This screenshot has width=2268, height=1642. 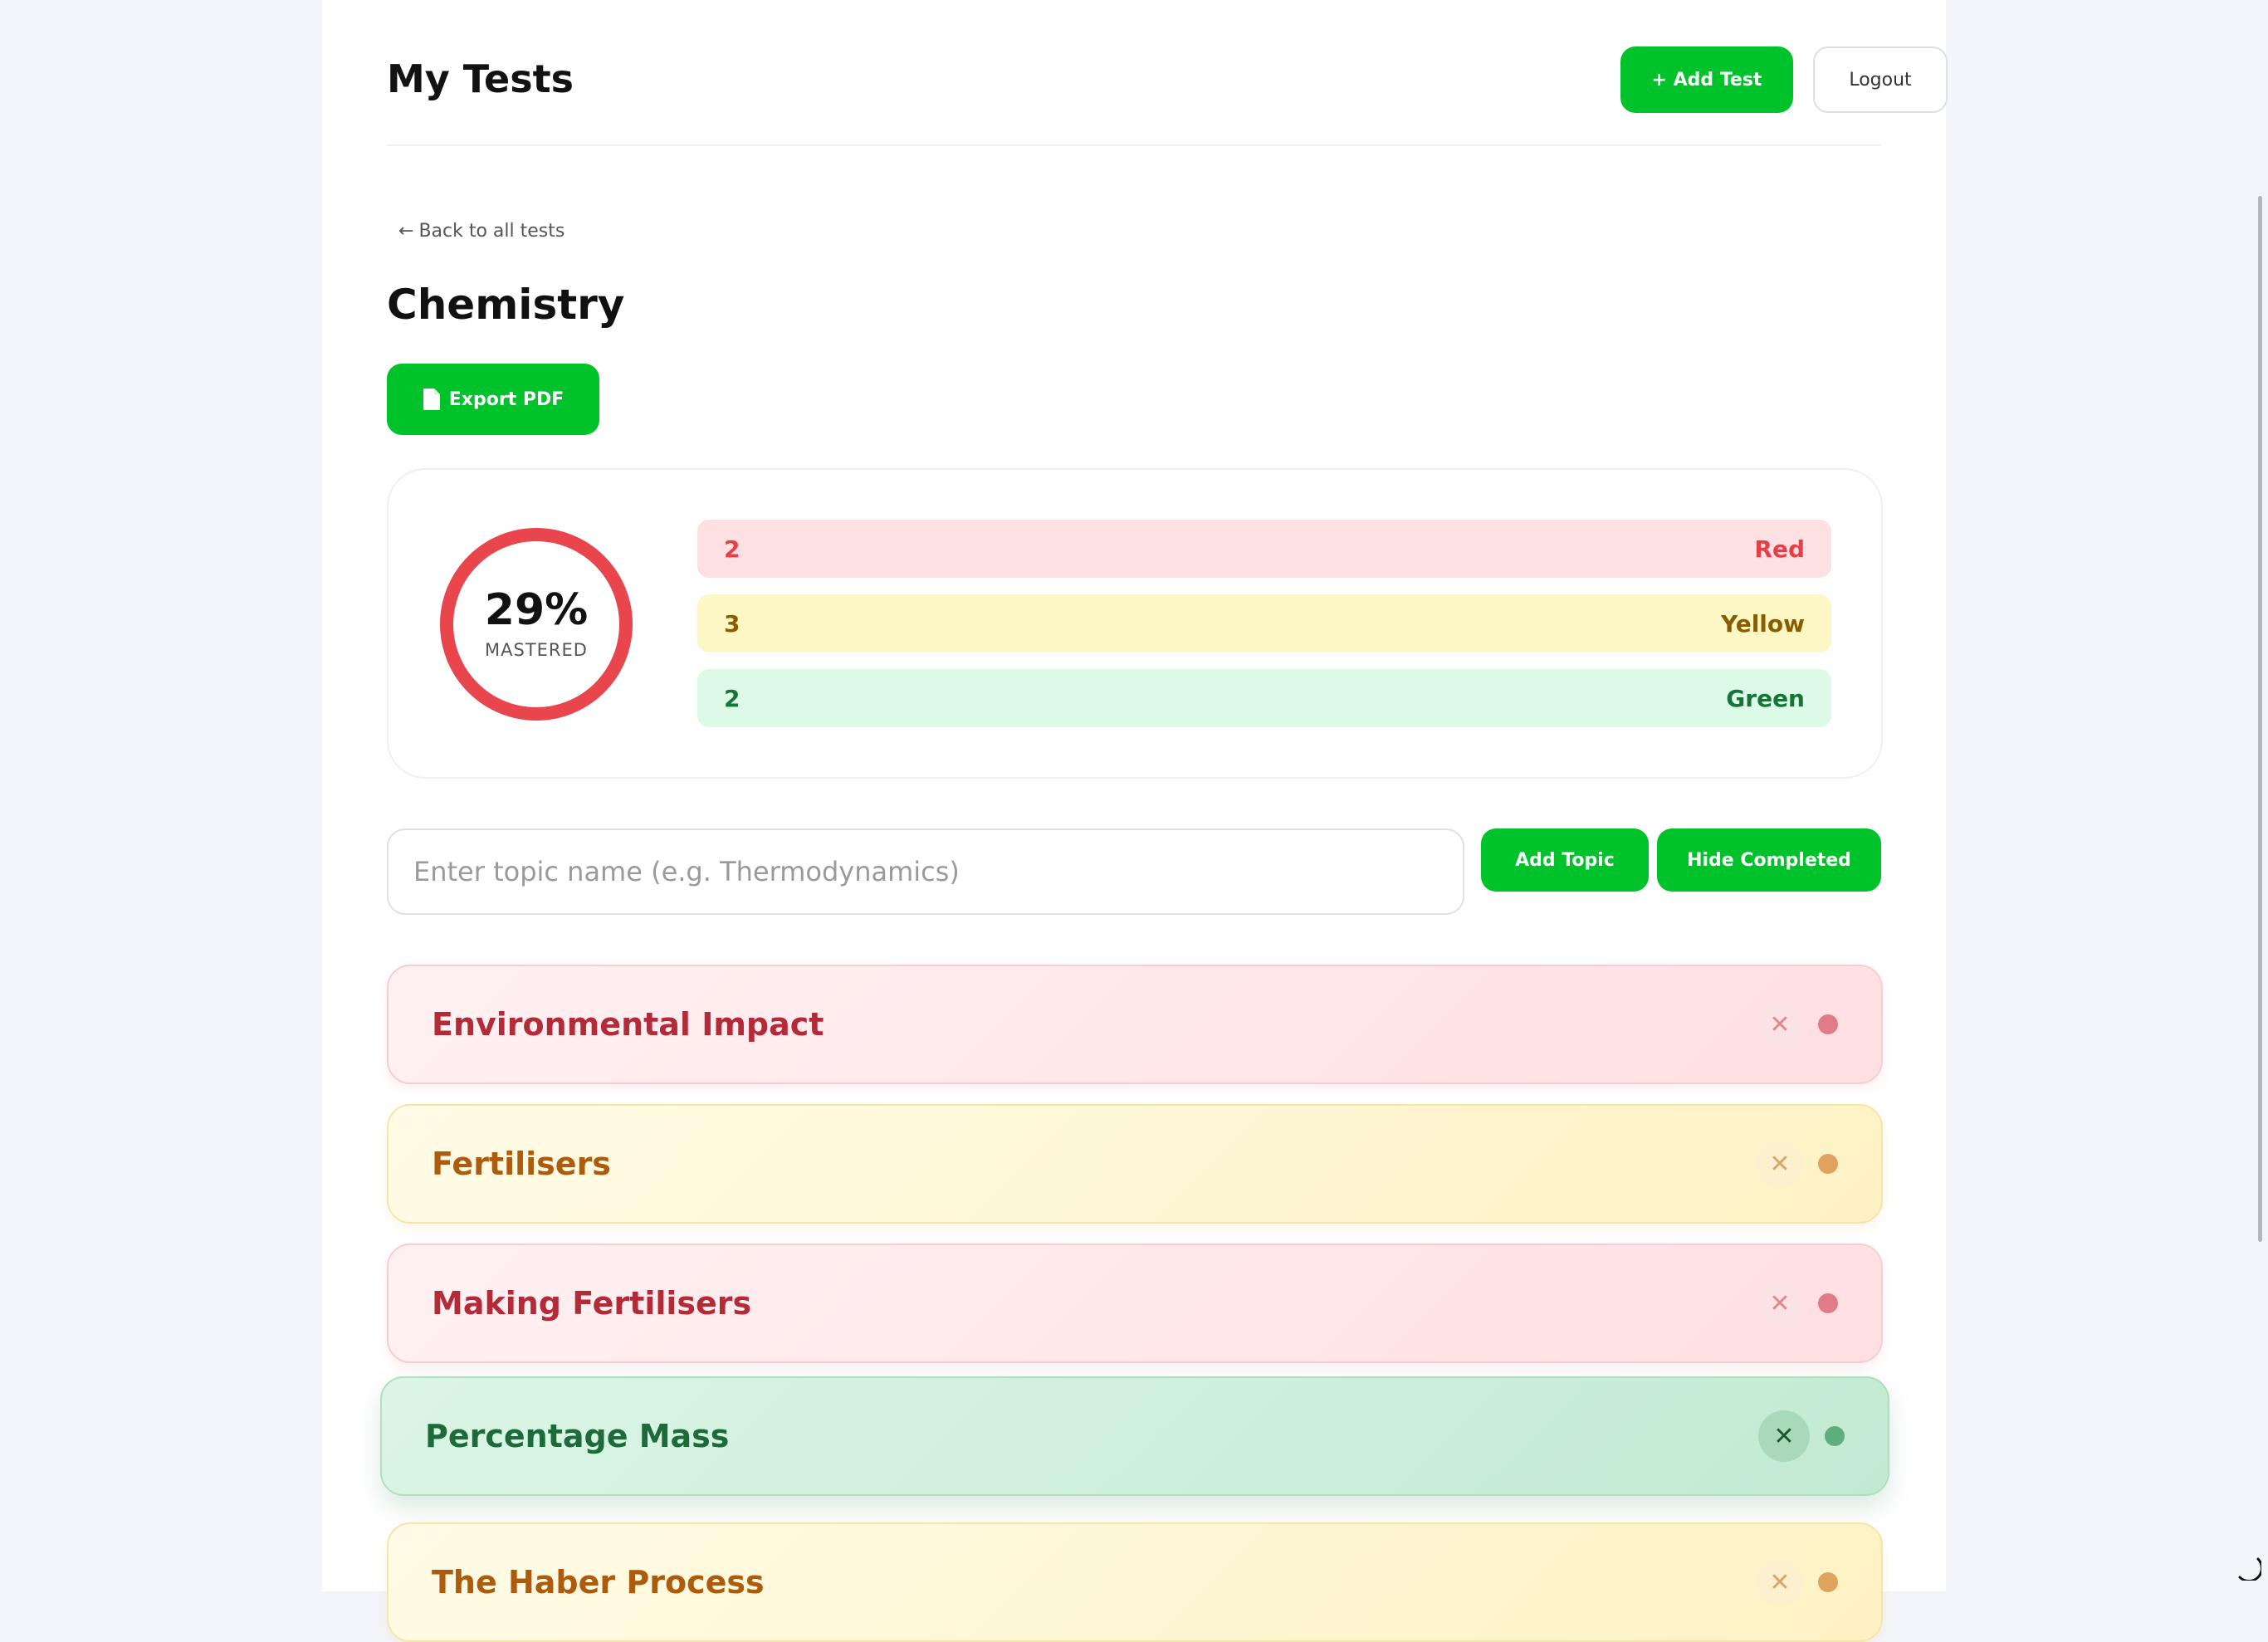 What do you see at coordinates (732, 623) in the screenshot?
I see `yellow-count: 3` at bounding box center [732, 623].